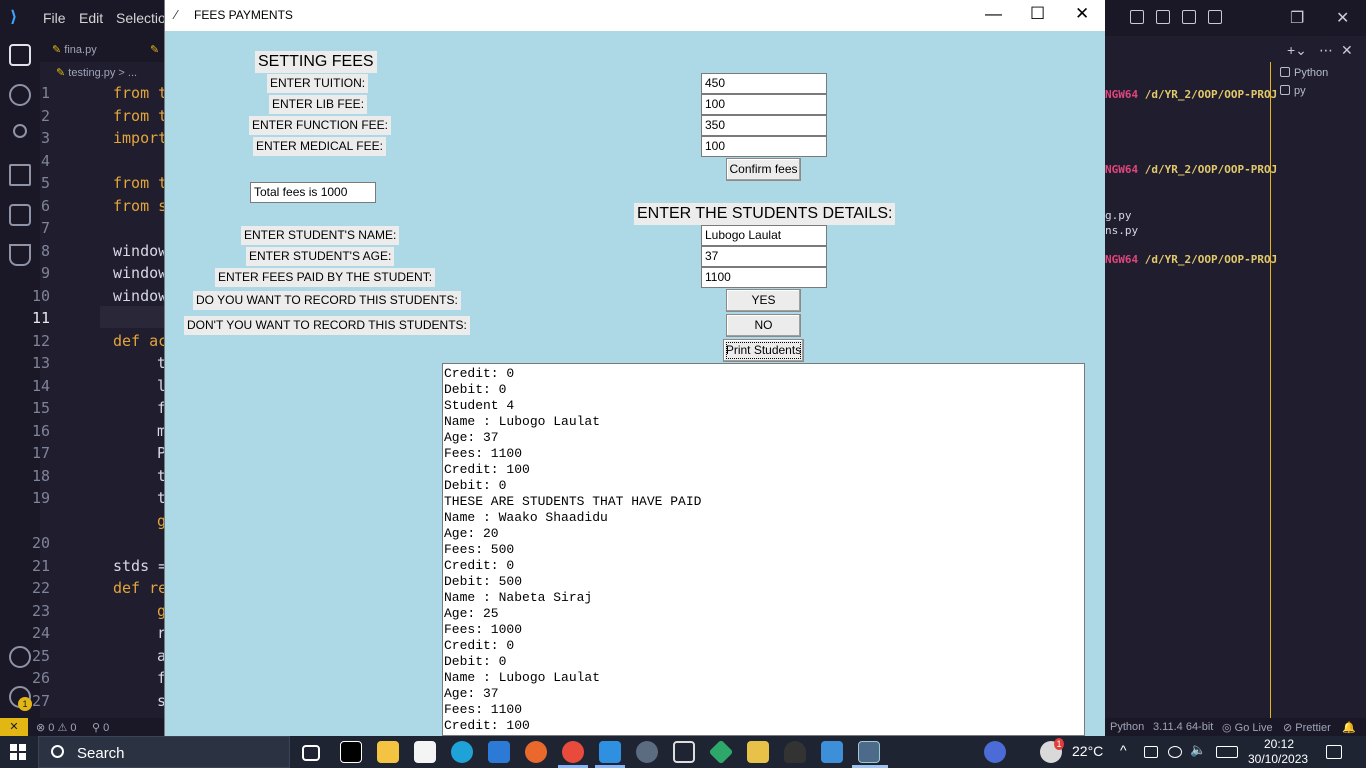 This screenshot has height=768, width=1366. Describe the element at coordinates (1189, 17) in the screenshot. I see `toggle-secondary-sidebar-icon` at that location.